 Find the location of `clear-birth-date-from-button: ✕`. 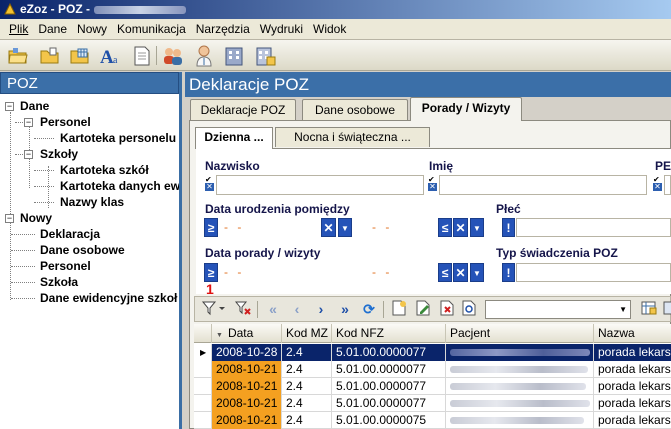

clear-birth-date-from-button: ✕ is located at coordinates (328, 227).